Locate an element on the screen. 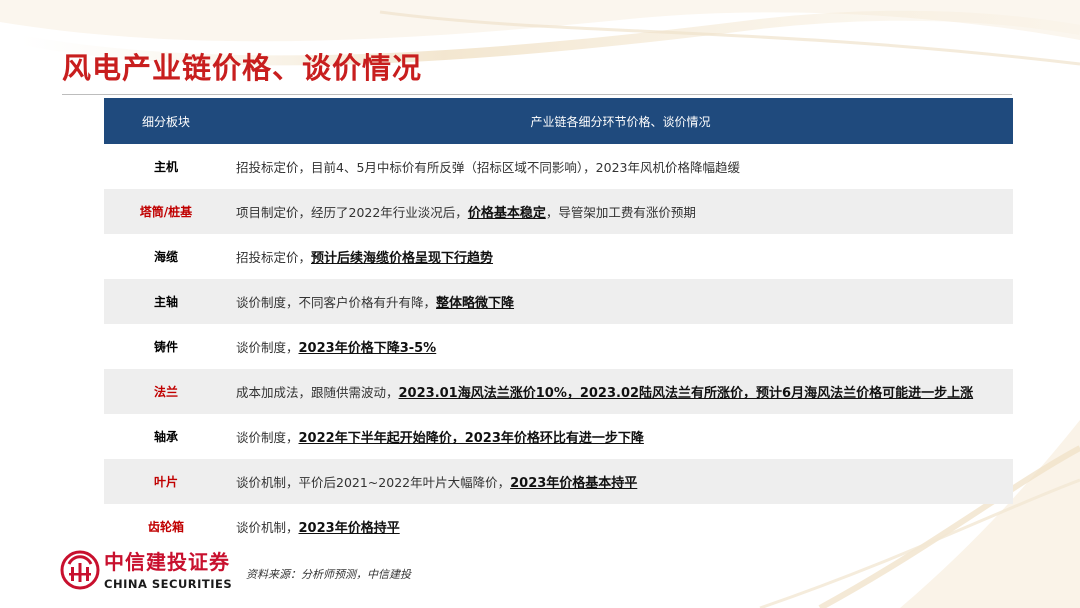  description-highlight: 2023年价格基本持平 is located at coordinates (574, 483).